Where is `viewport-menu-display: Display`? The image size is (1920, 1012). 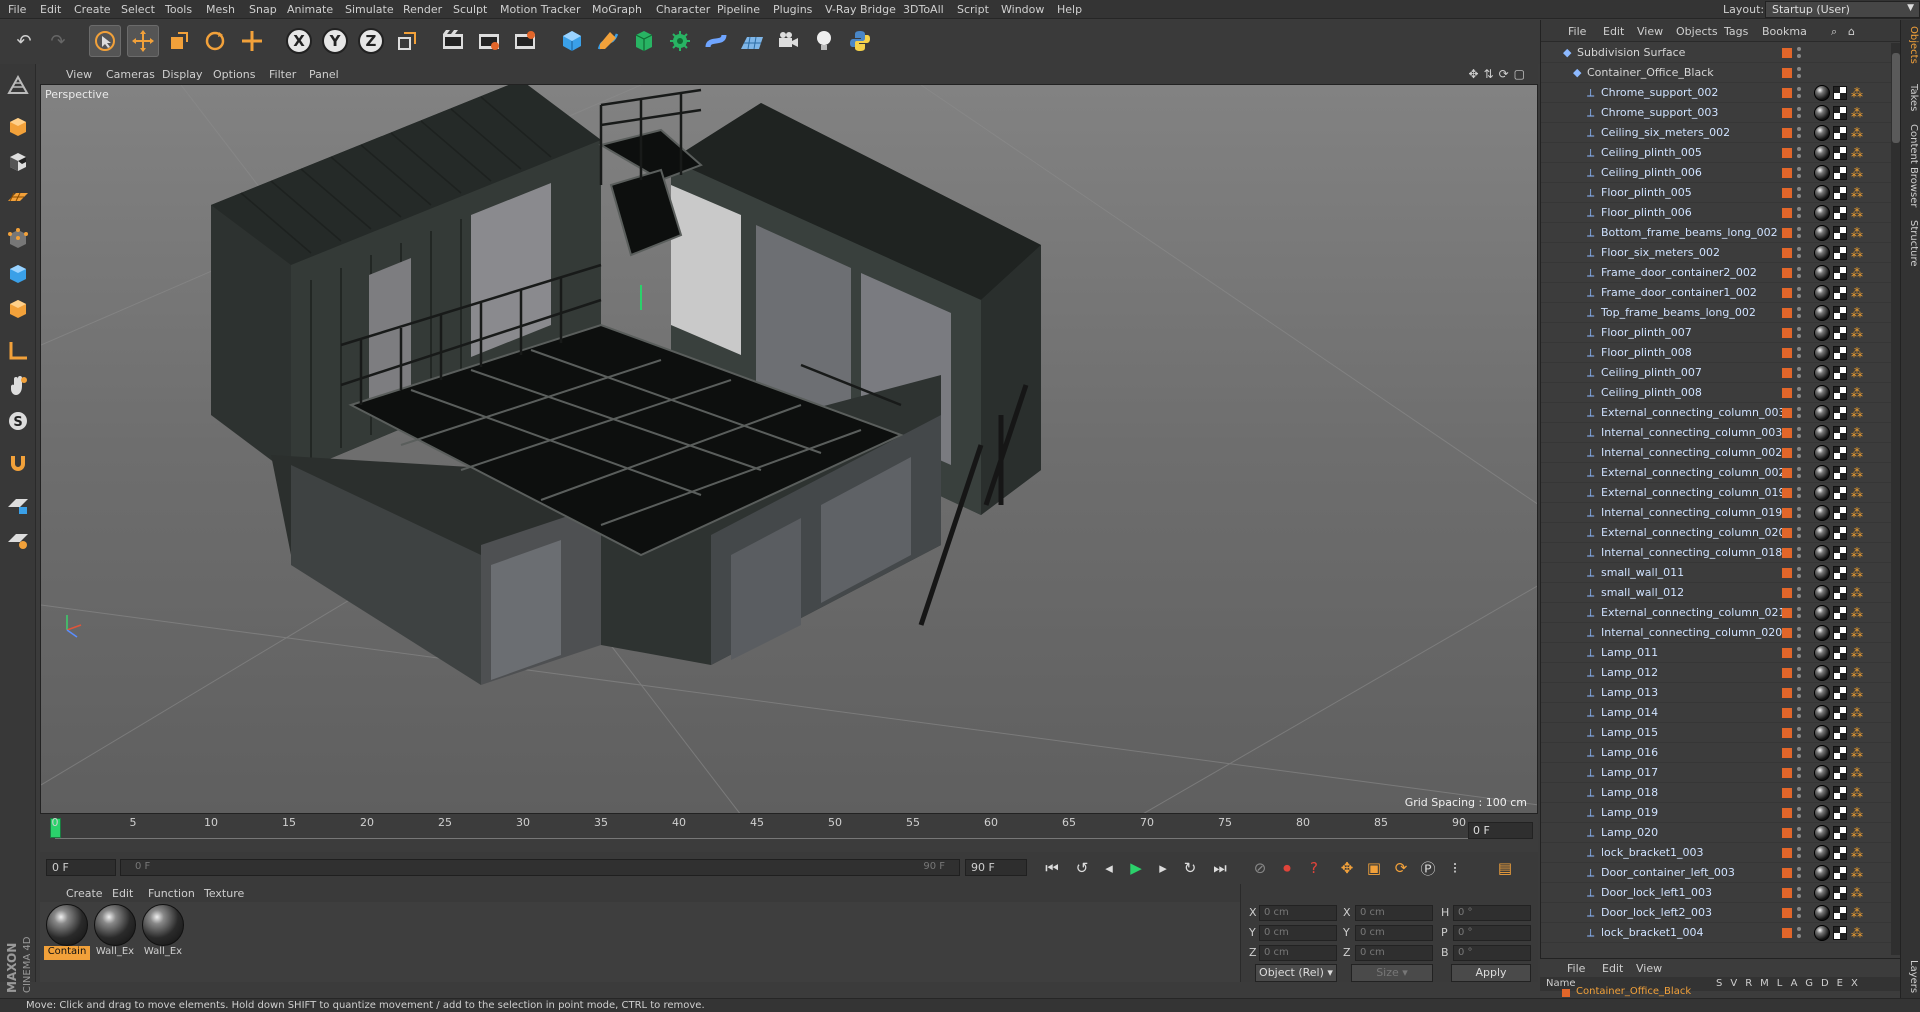
viewport-menu-display: Display is located at coordinates (182, 74).